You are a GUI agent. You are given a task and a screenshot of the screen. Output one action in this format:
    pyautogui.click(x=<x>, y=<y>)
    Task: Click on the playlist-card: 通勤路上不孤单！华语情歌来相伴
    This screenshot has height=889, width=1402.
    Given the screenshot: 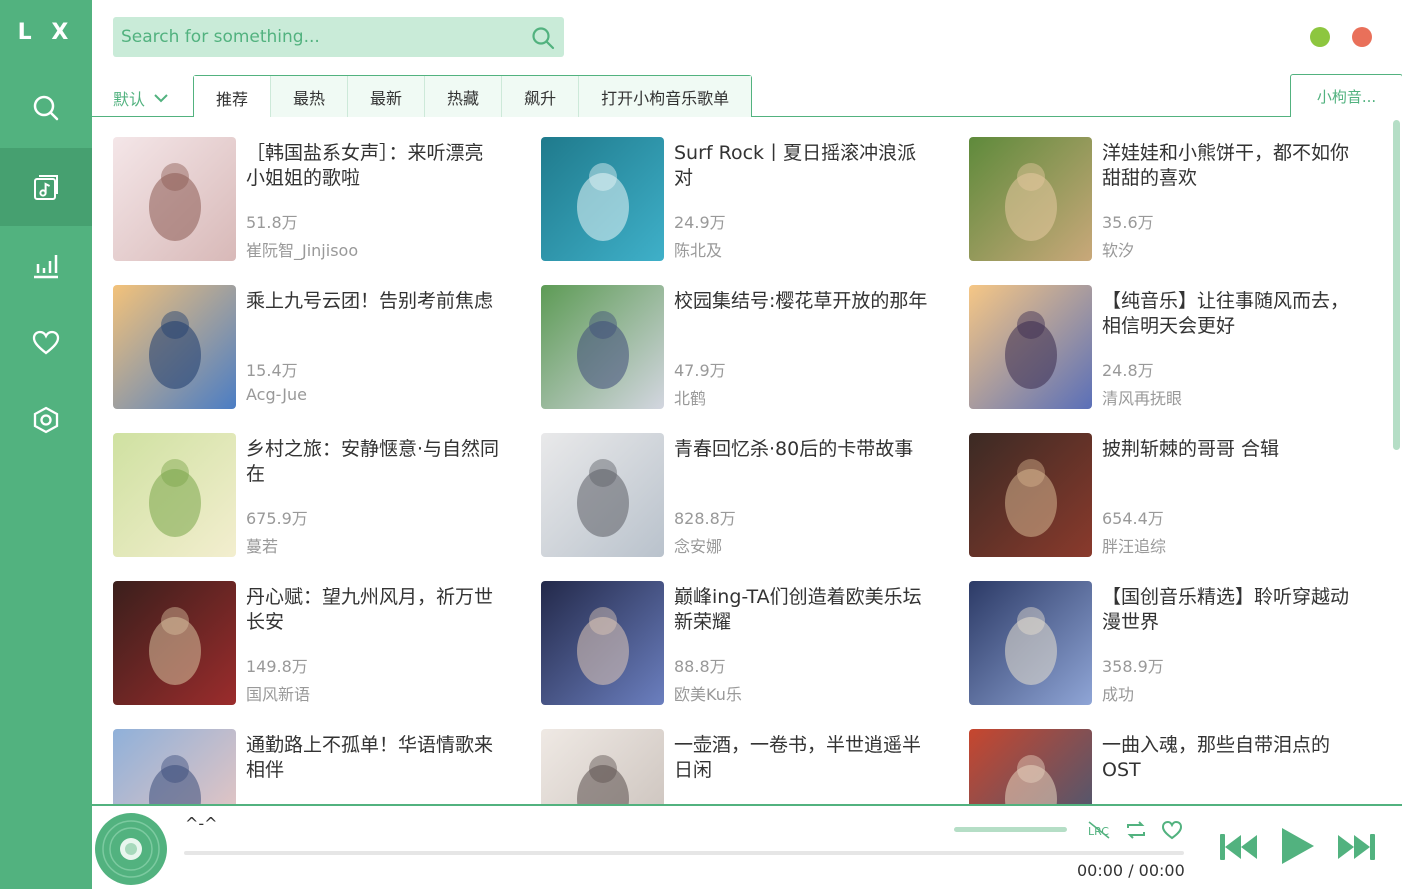 What is the action you would take?
    pyautogui.click(x=313, y=766)
    